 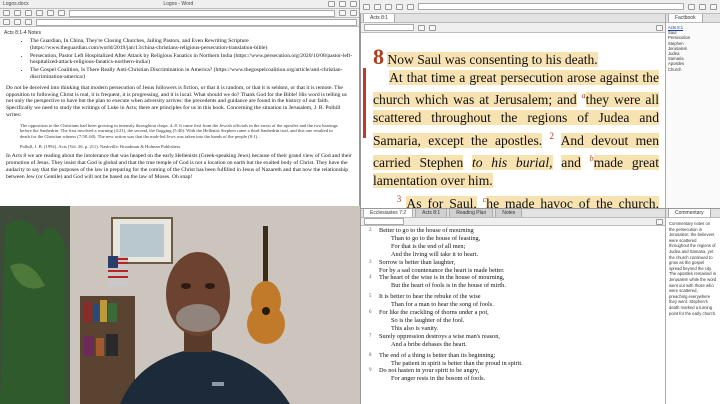 What do you see at coordinates (370, 278) in the screenshot?
I see `verse-number: 4` at bounding box center [370, 278].